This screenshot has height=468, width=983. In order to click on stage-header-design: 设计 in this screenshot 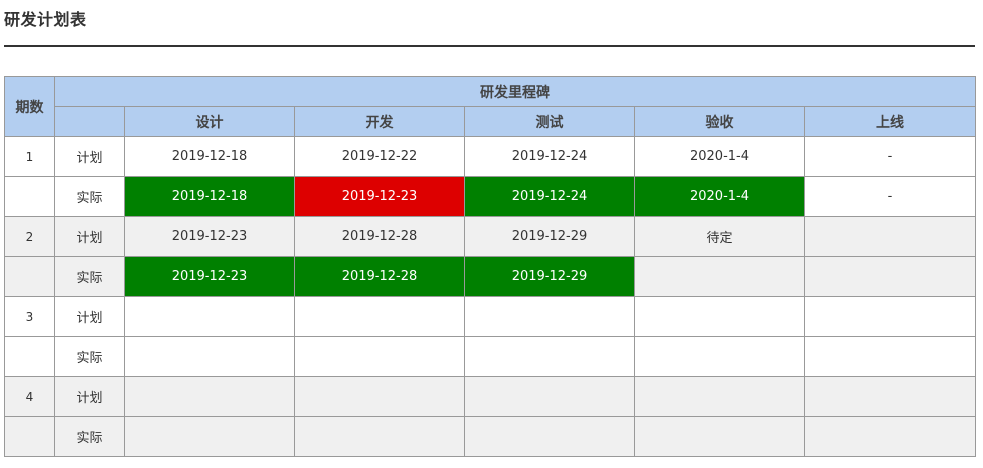, I will do `click(209, 121)`.